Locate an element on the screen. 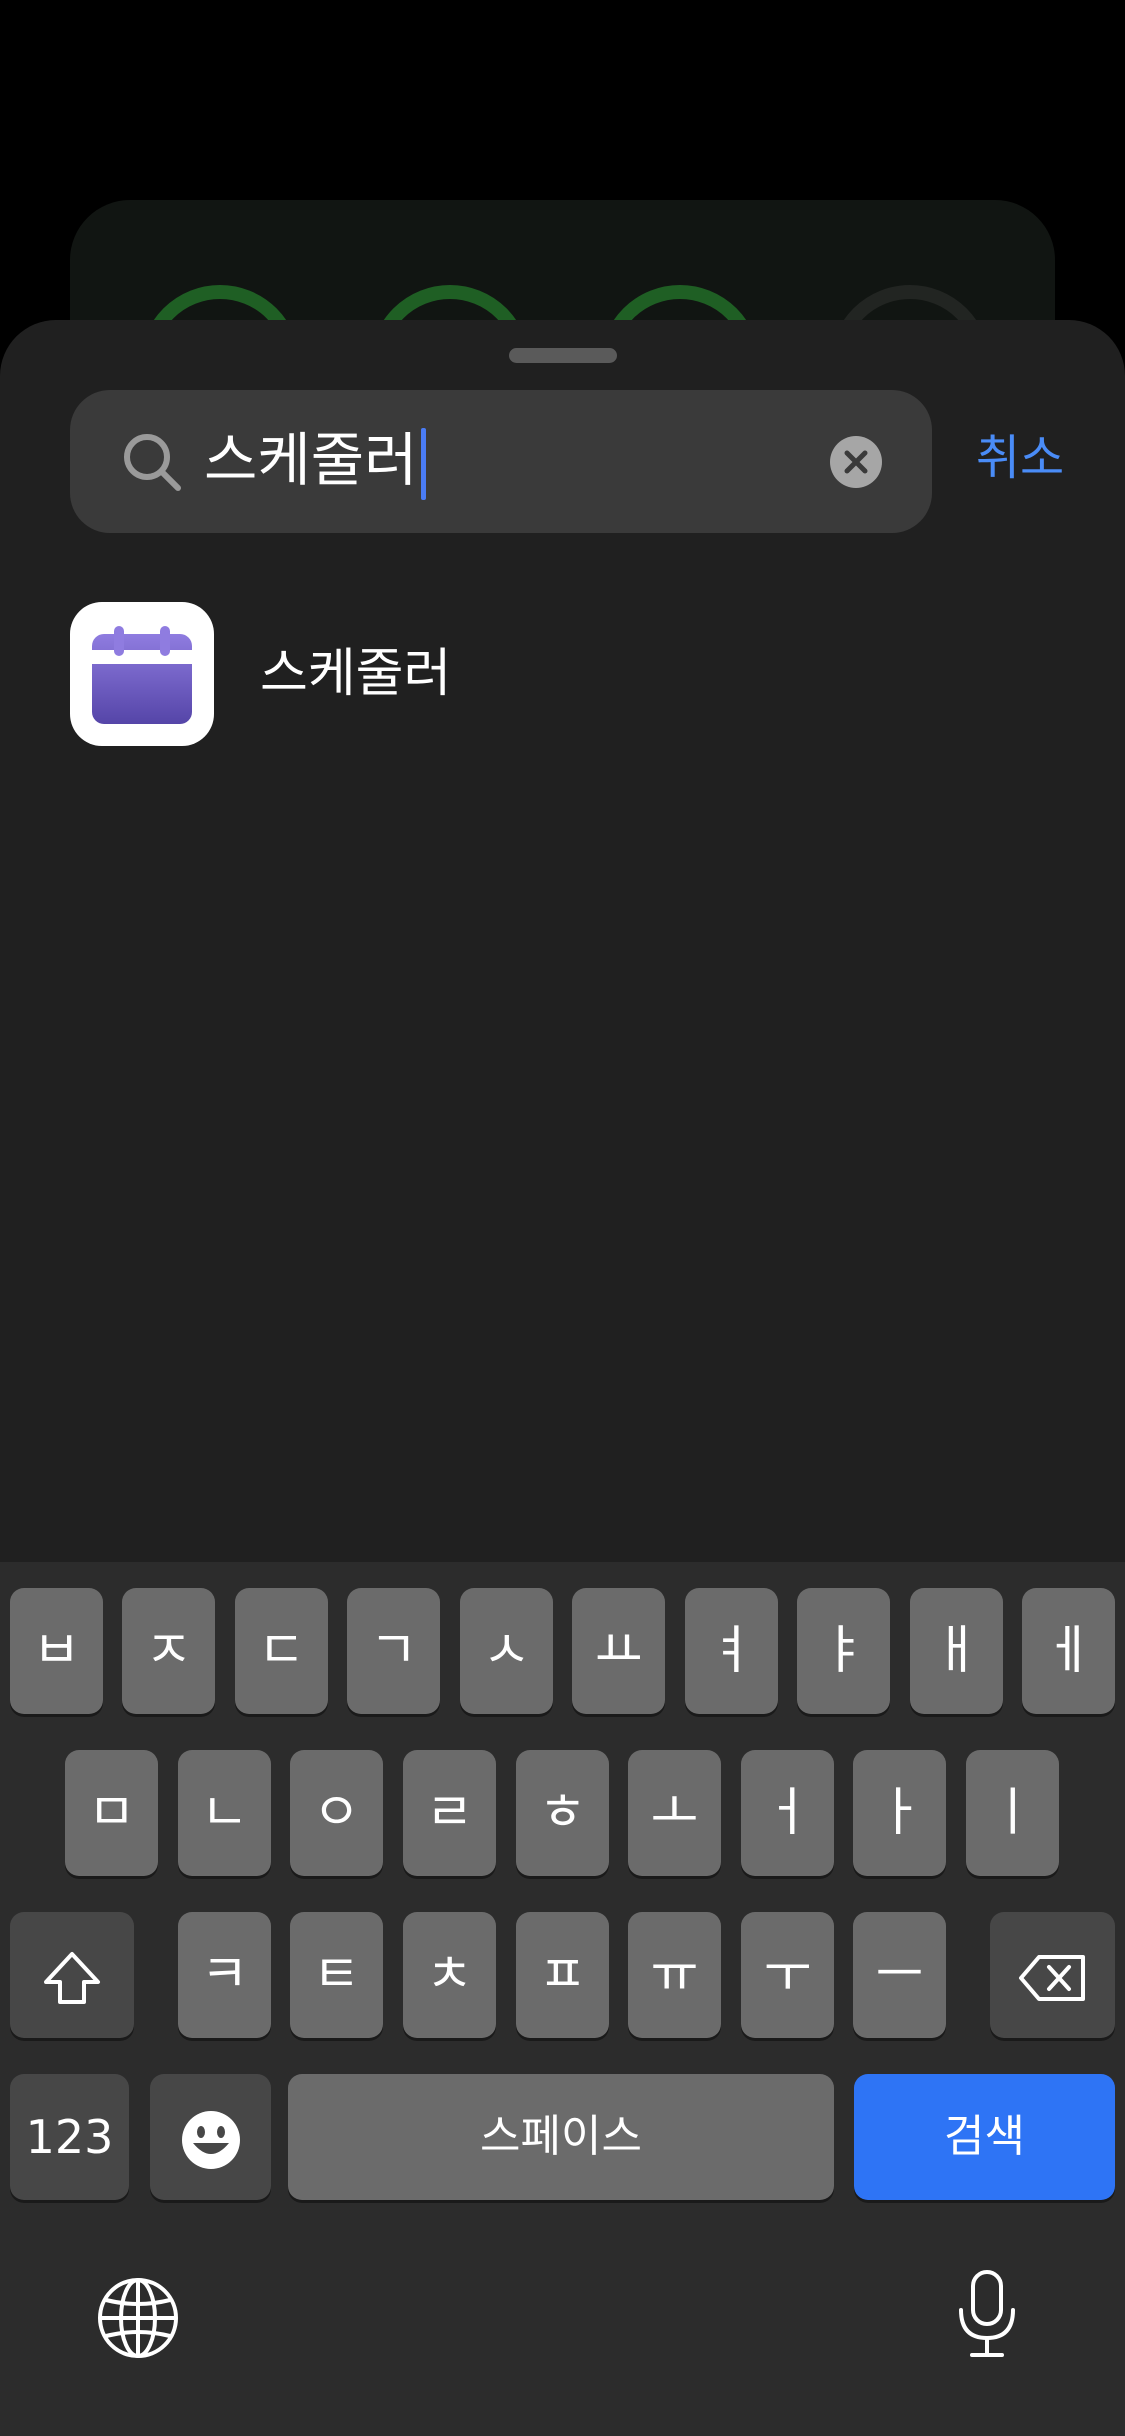 Image resolution: width=1125 pixels, height=2436 pixels. close-icon is located at coordinates (856, 462).